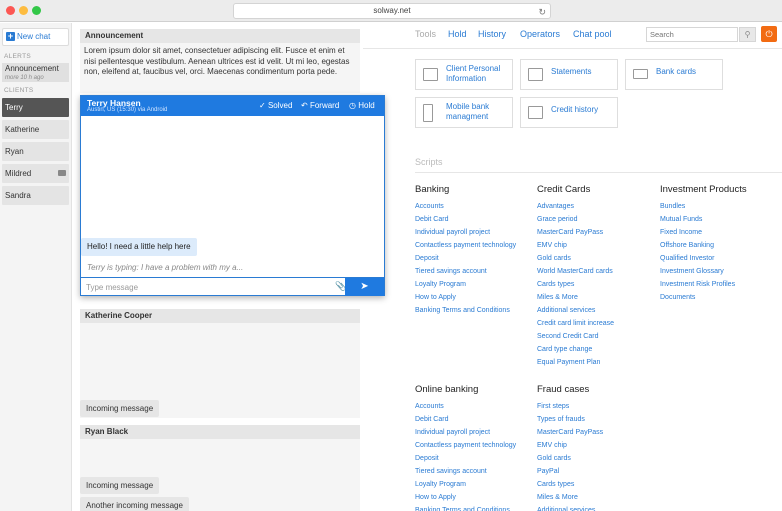 The image size is (782, 511). Describe the element at coordinates (14, 151) in the screenshot. I see `client-name: Ryan` at that location.